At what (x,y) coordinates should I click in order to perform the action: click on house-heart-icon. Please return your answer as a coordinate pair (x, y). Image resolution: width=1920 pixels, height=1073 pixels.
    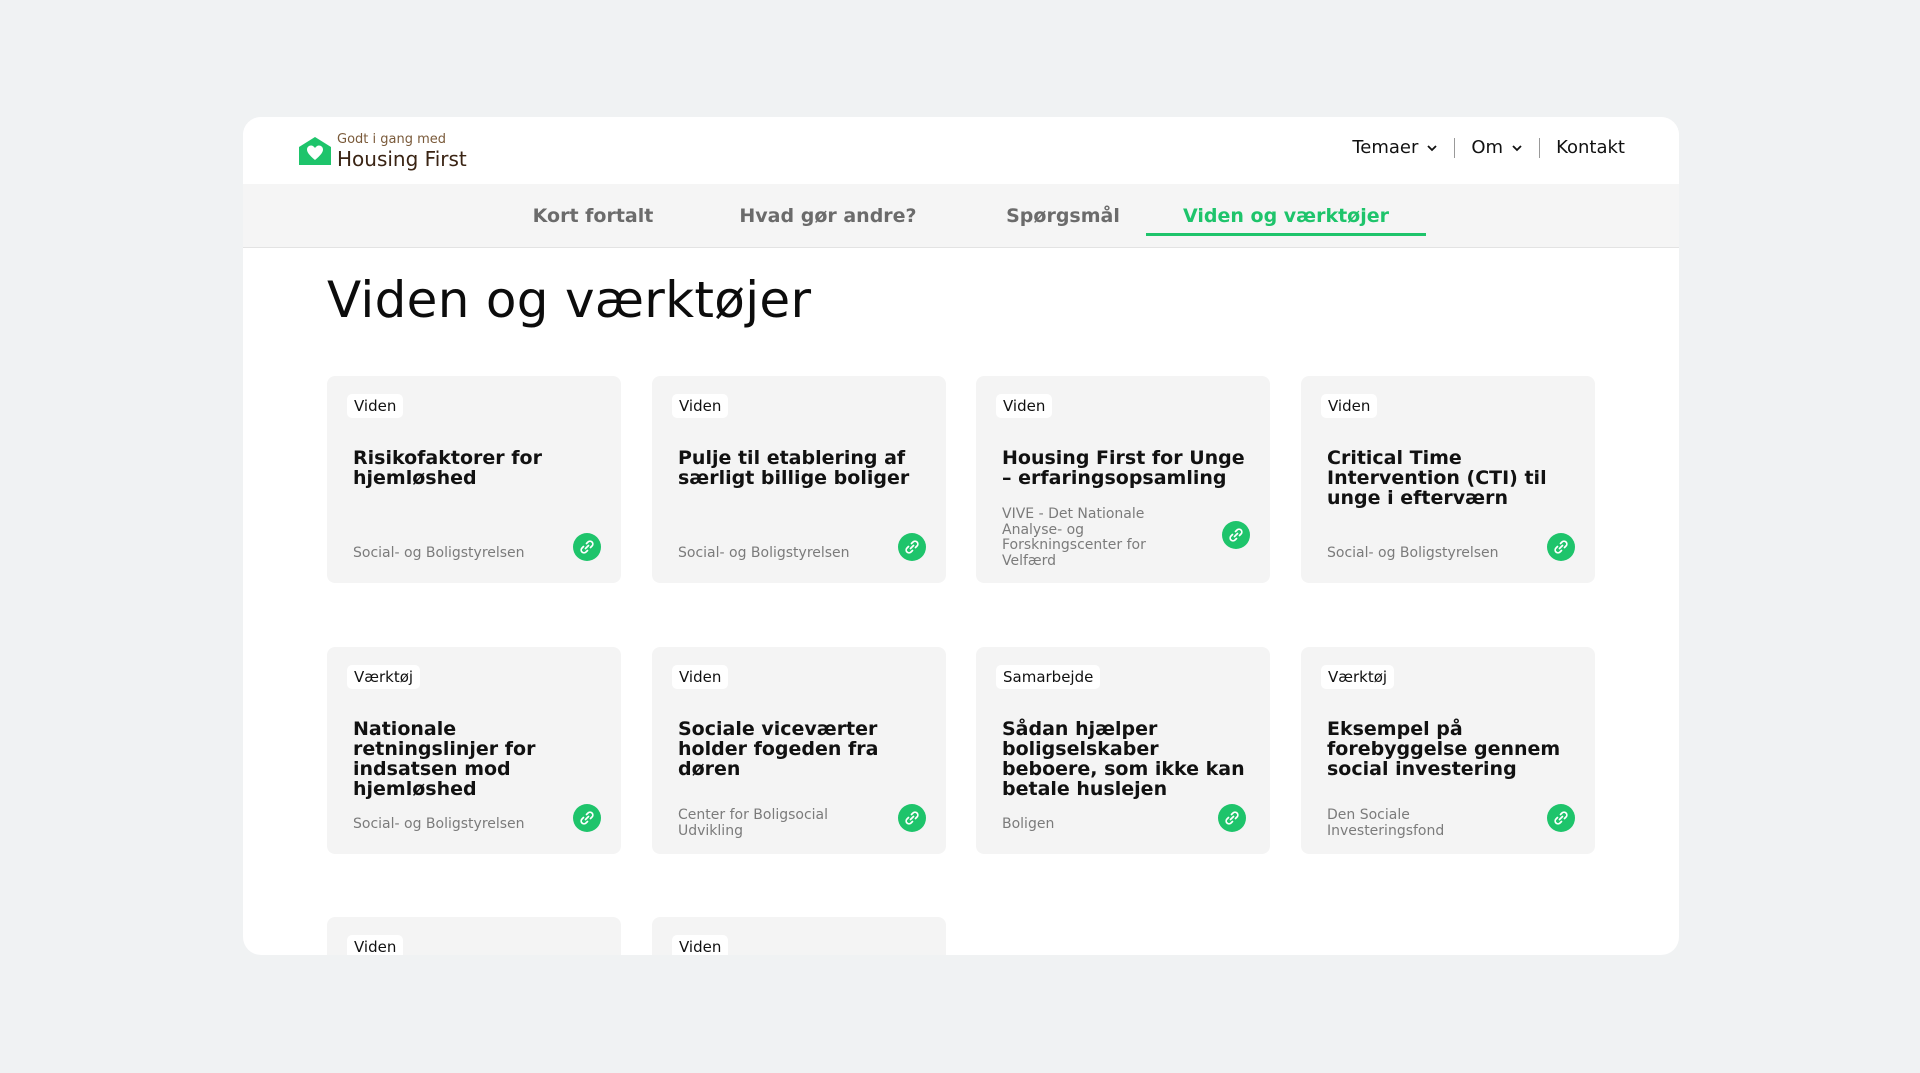
    Looking at the image, I should click on (315, 151).